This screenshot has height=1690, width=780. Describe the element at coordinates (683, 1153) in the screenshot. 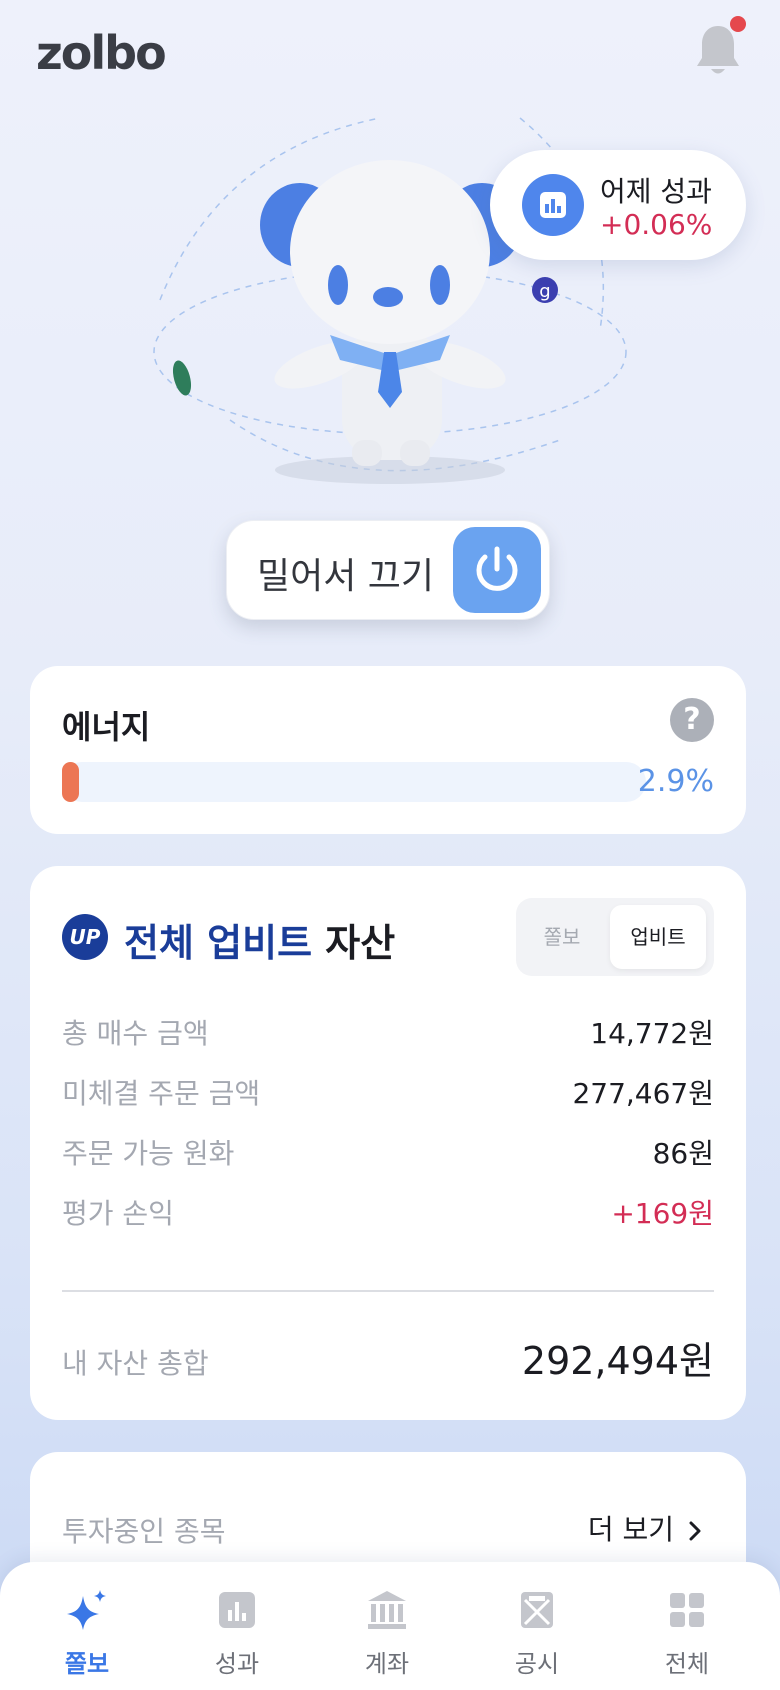

I see `asset-row-value: 86원` at that location.